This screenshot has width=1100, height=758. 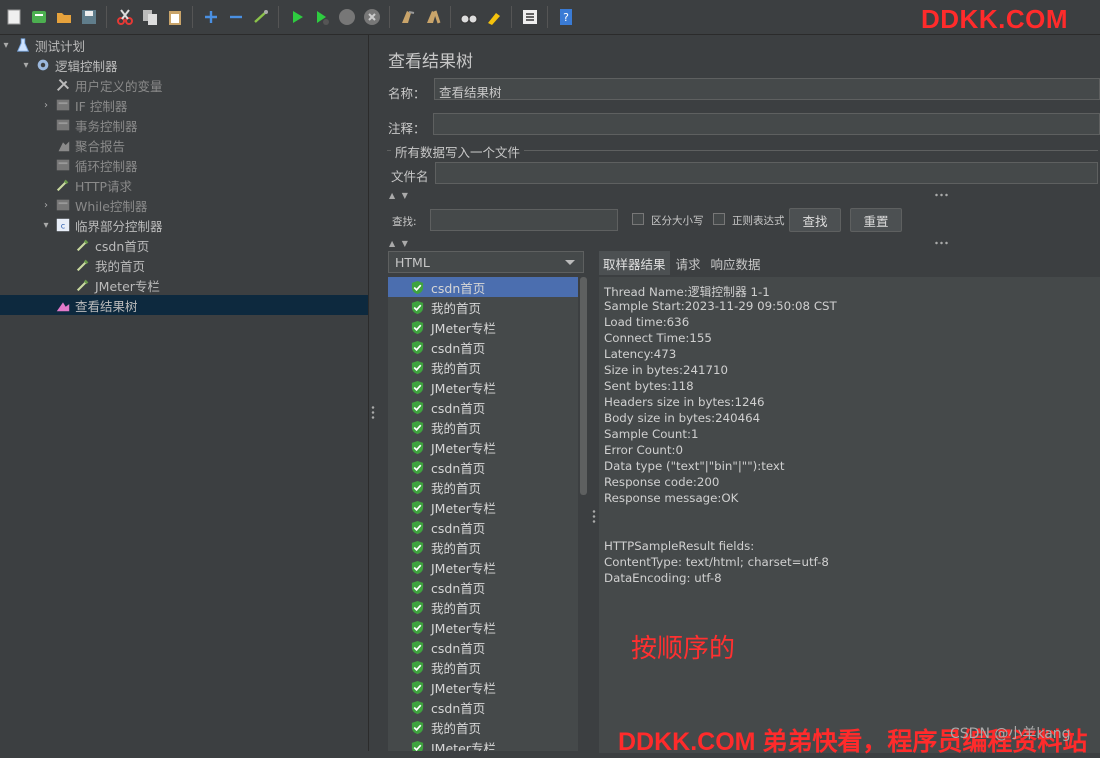 I want to click on annotation-text: 按顺序的, so click(x=683, y=649).